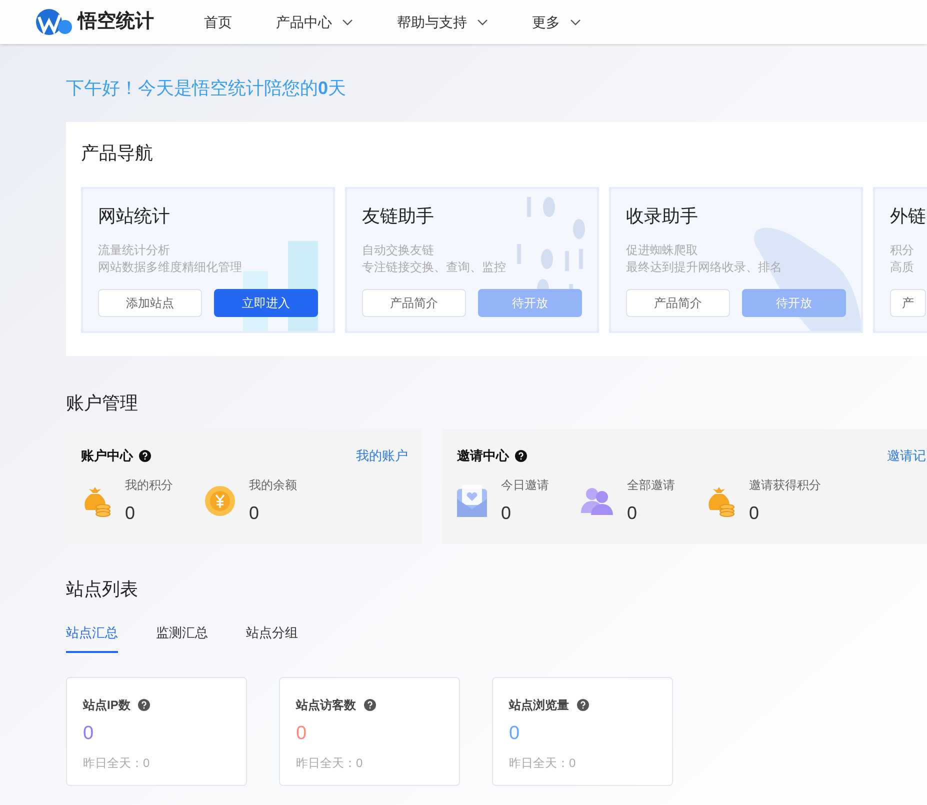 This screenshot has width=927, height=805. I want to click on product-button: 产, so click(908, 303).